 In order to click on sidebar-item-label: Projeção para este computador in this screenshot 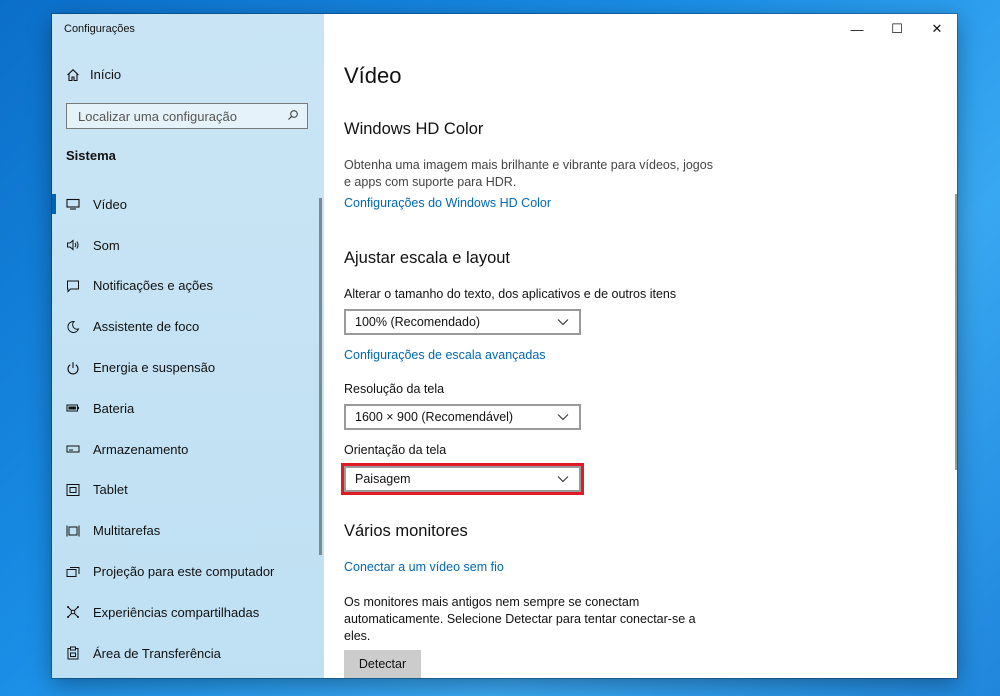, I will do `click(184, 572)`.